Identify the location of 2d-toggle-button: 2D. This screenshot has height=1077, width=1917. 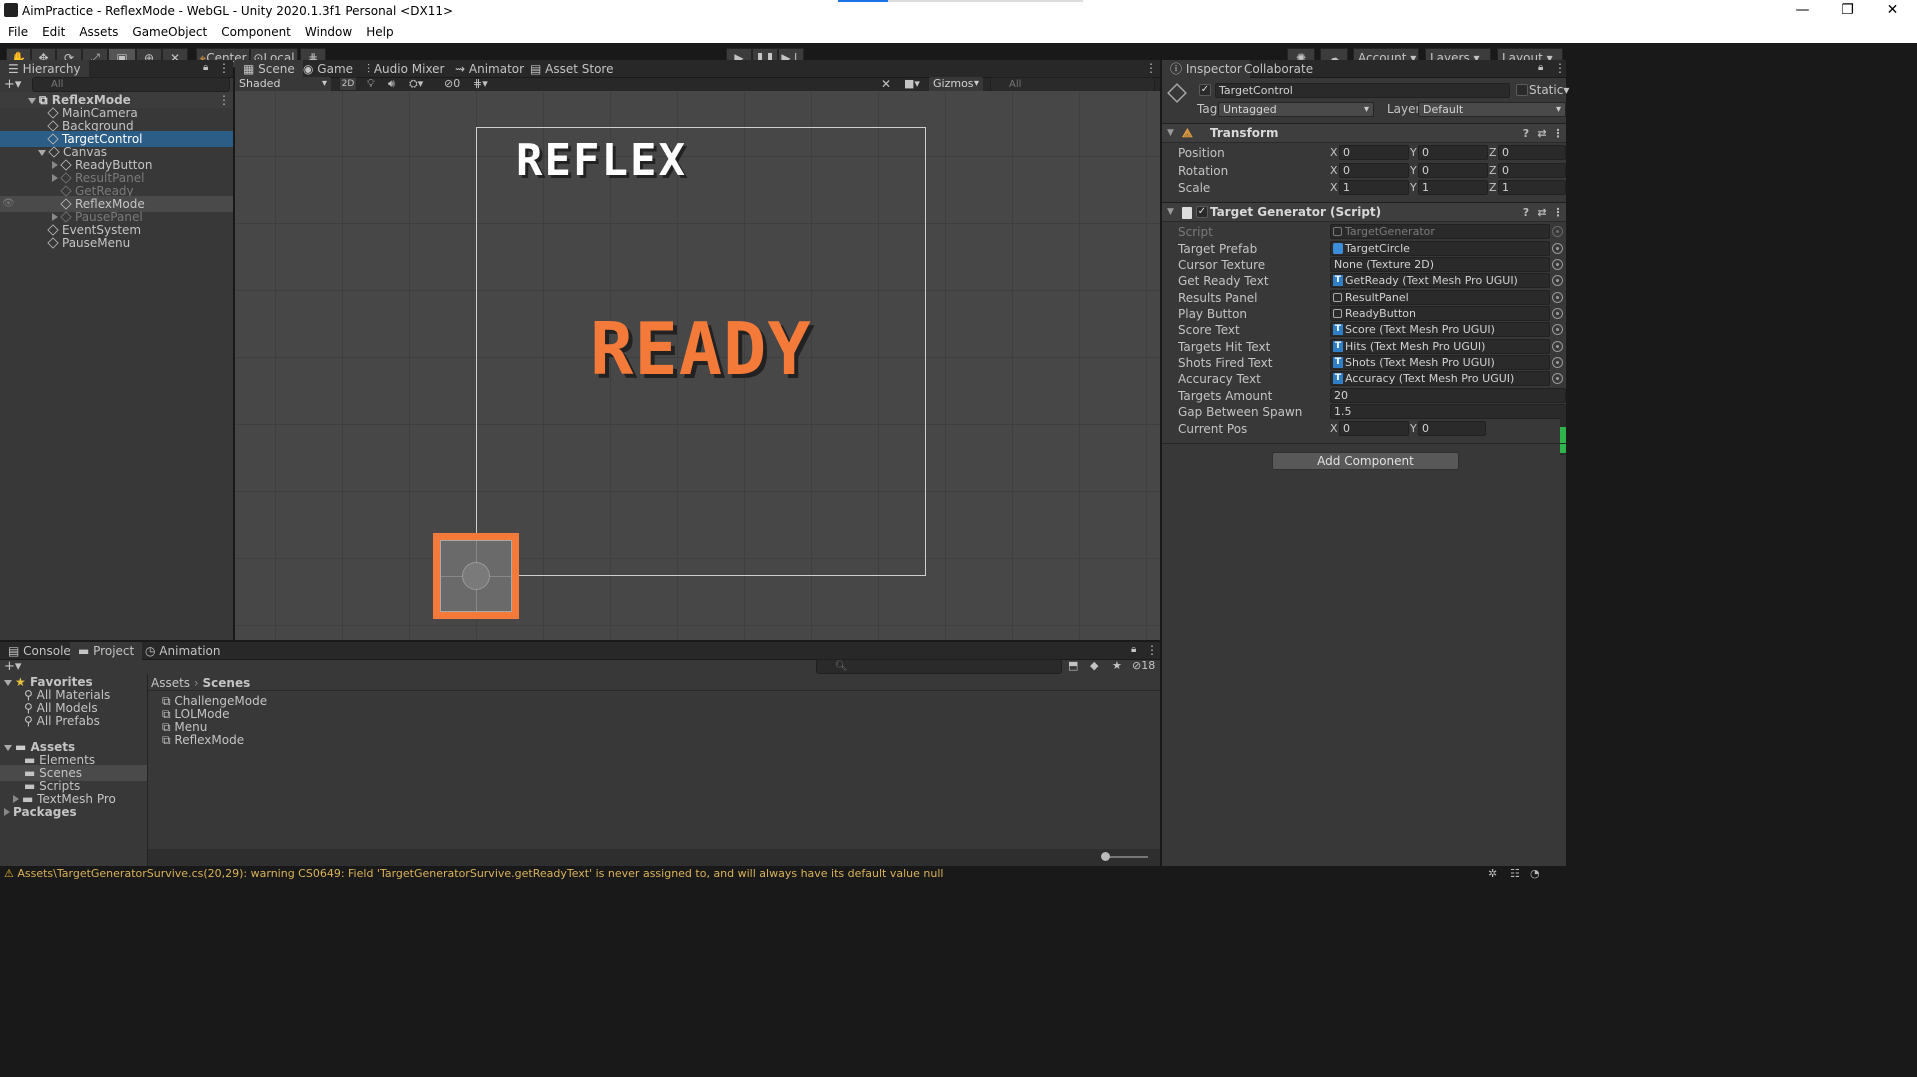
(348, 84).